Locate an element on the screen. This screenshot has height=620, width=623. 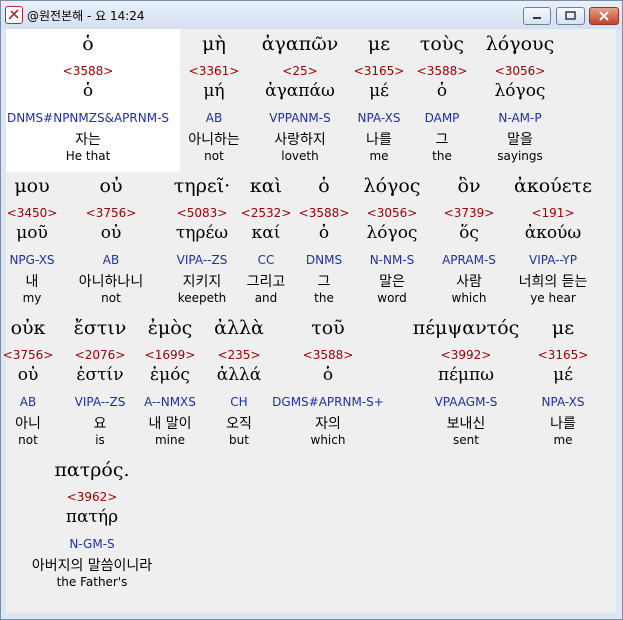
close-button is located at coordinates (604, 16).